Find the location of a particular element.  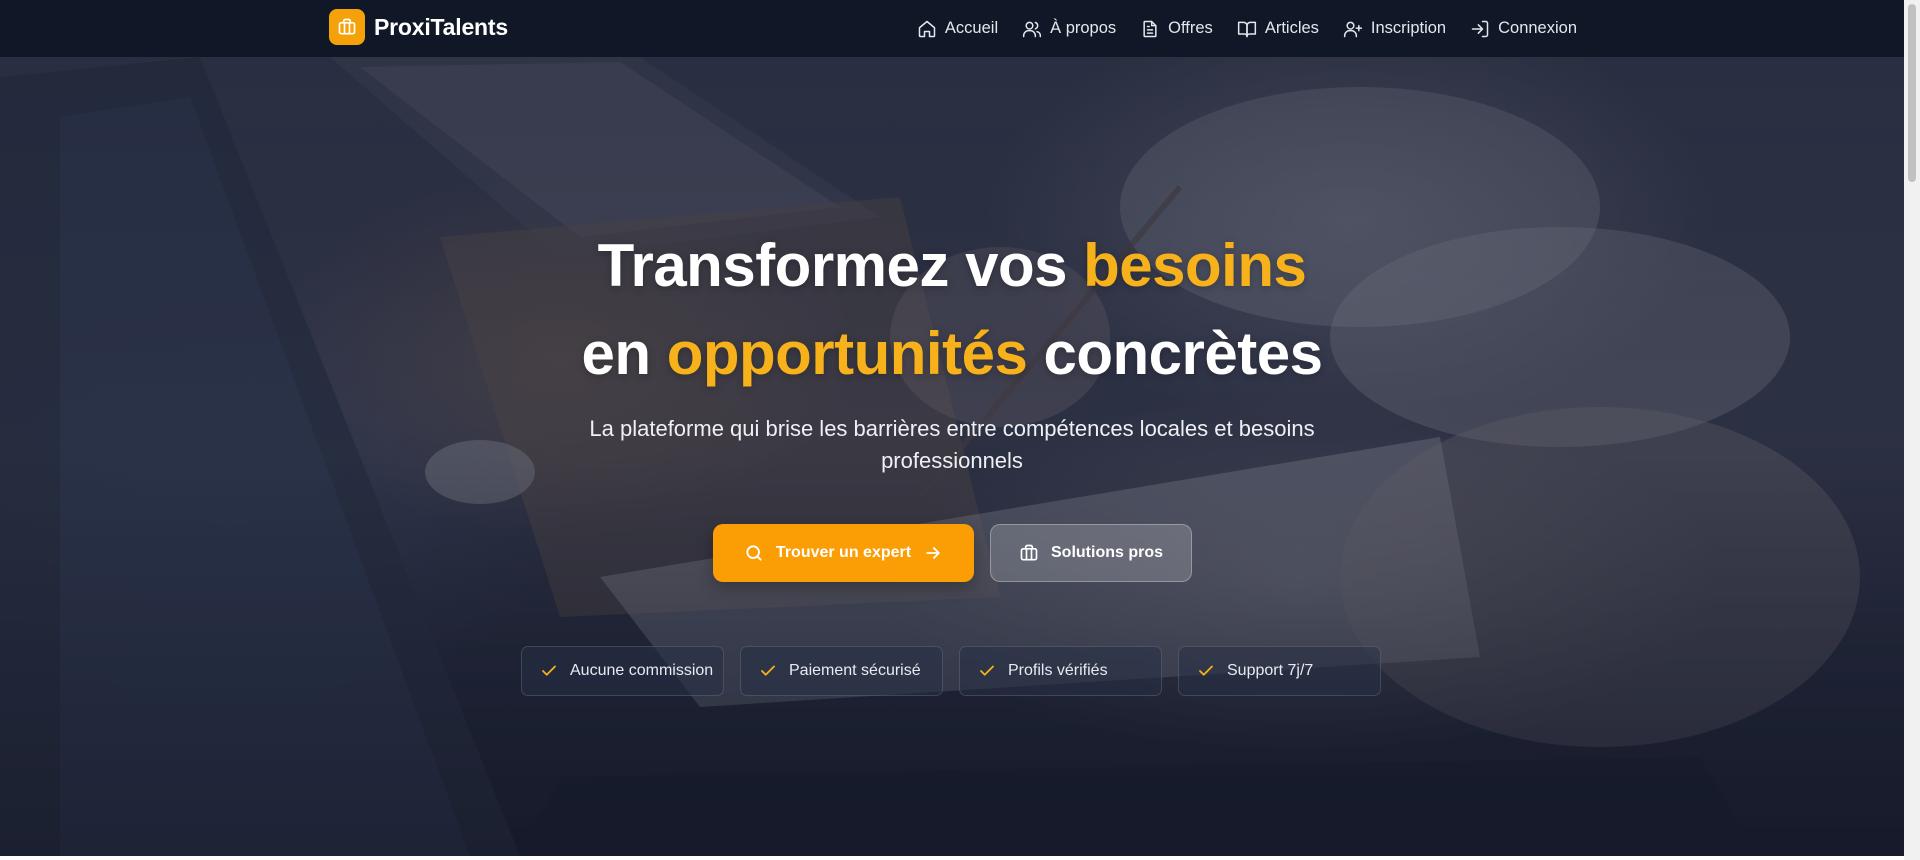

arrow-right-icon is located at coordinates (933, 553).